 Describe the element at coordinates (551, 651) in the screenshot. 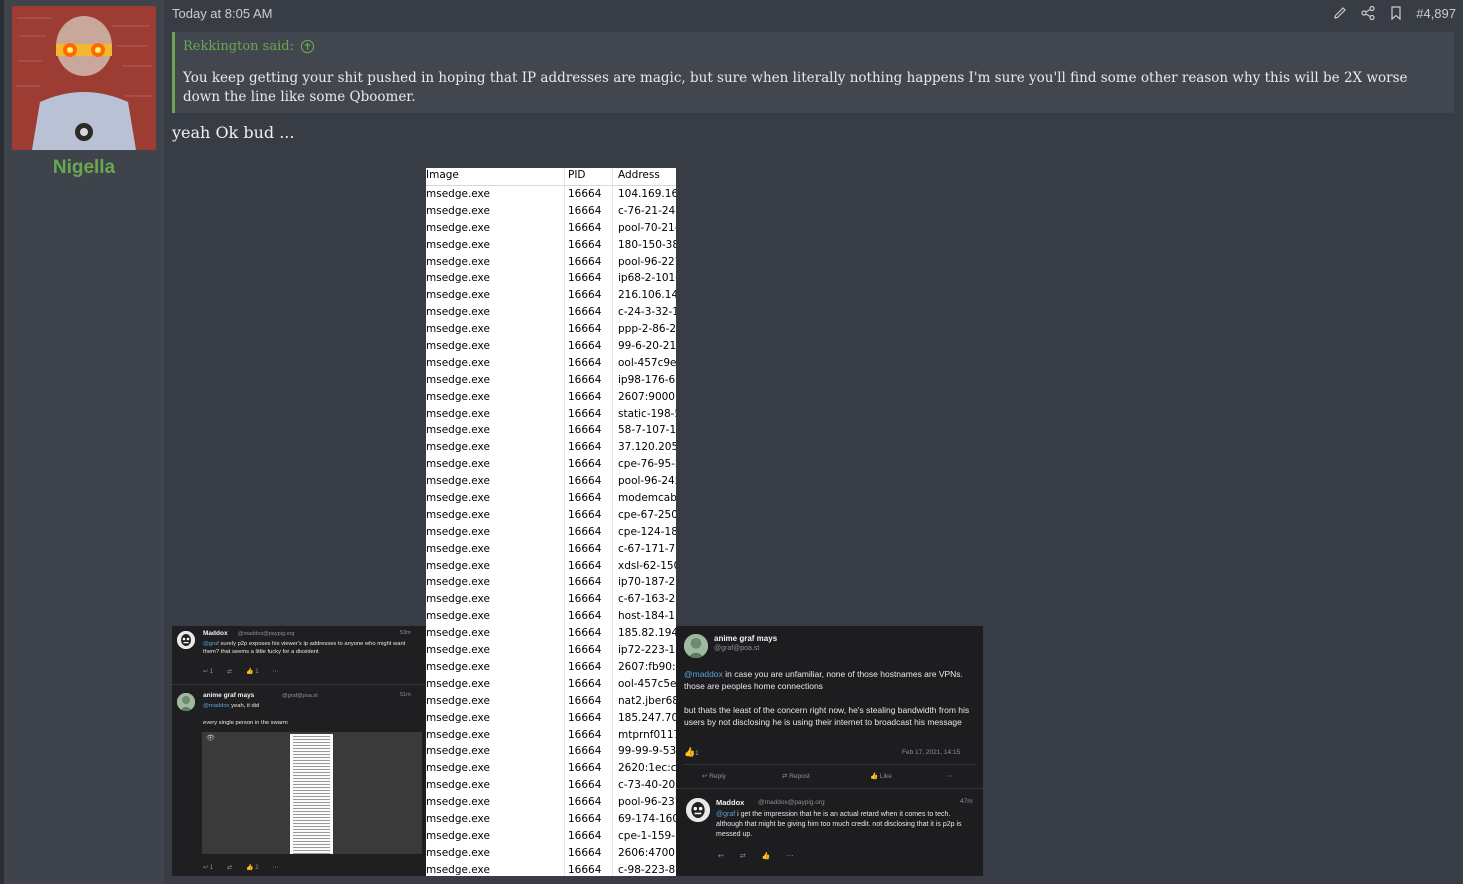

I see `table-row: msedge.exe 16664 ip72-223-11` at that location.